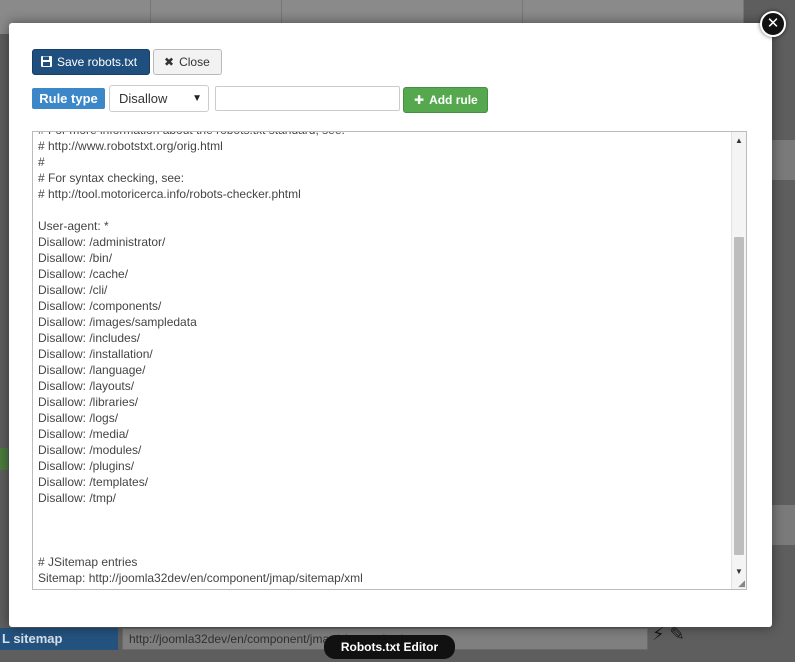  What do you see at coordinates (111, 178) in the screenshot?
I see `editor-line: # For syntax checking, see:` at bounding box center [111, 178].